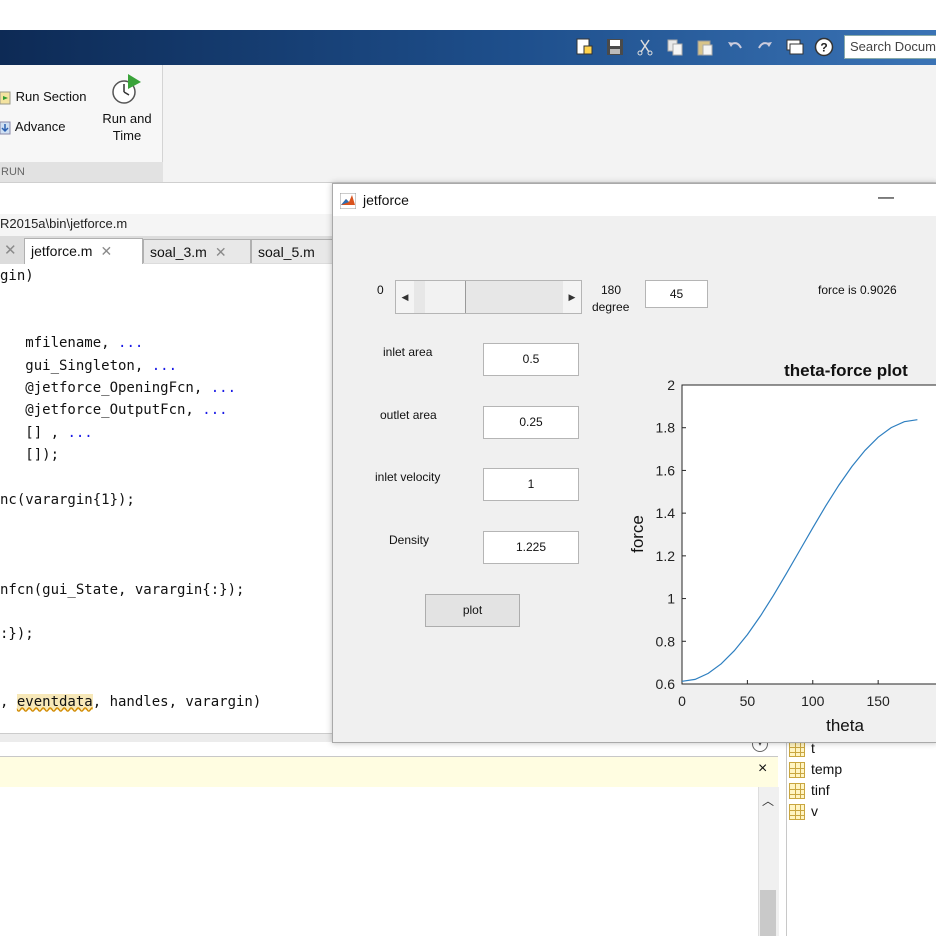  Describe the element at coordinates (286, 252) in the screenshot. I see `tab-label: soal_5.m` at that location.